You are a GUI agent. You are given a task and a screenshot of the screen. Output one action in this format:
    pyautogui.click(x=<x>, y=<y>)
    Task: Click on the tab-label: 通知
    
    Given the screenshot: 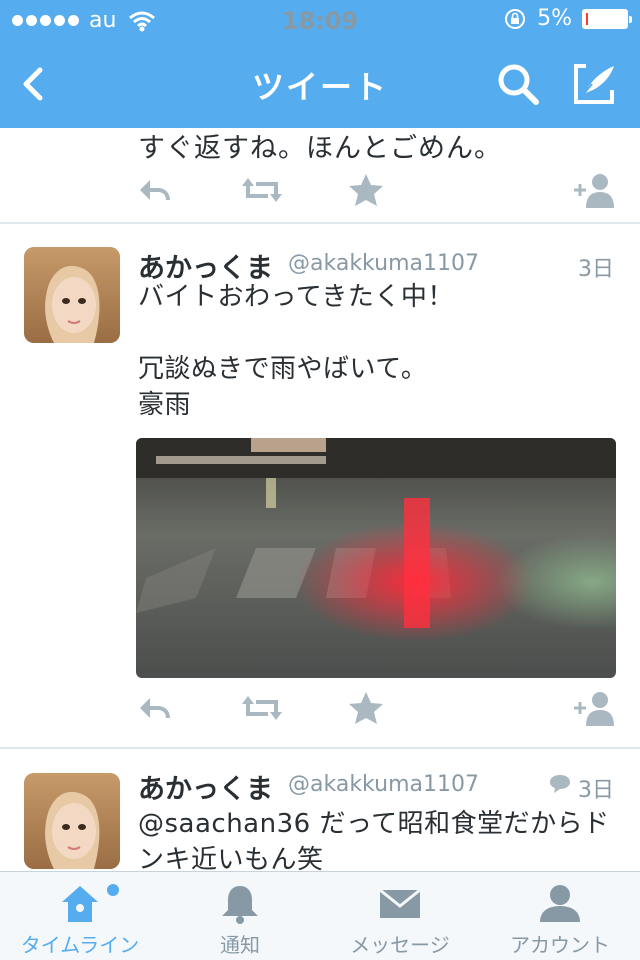 What is the action you would take?
    pyautogui.click(x=240, y=945)
    